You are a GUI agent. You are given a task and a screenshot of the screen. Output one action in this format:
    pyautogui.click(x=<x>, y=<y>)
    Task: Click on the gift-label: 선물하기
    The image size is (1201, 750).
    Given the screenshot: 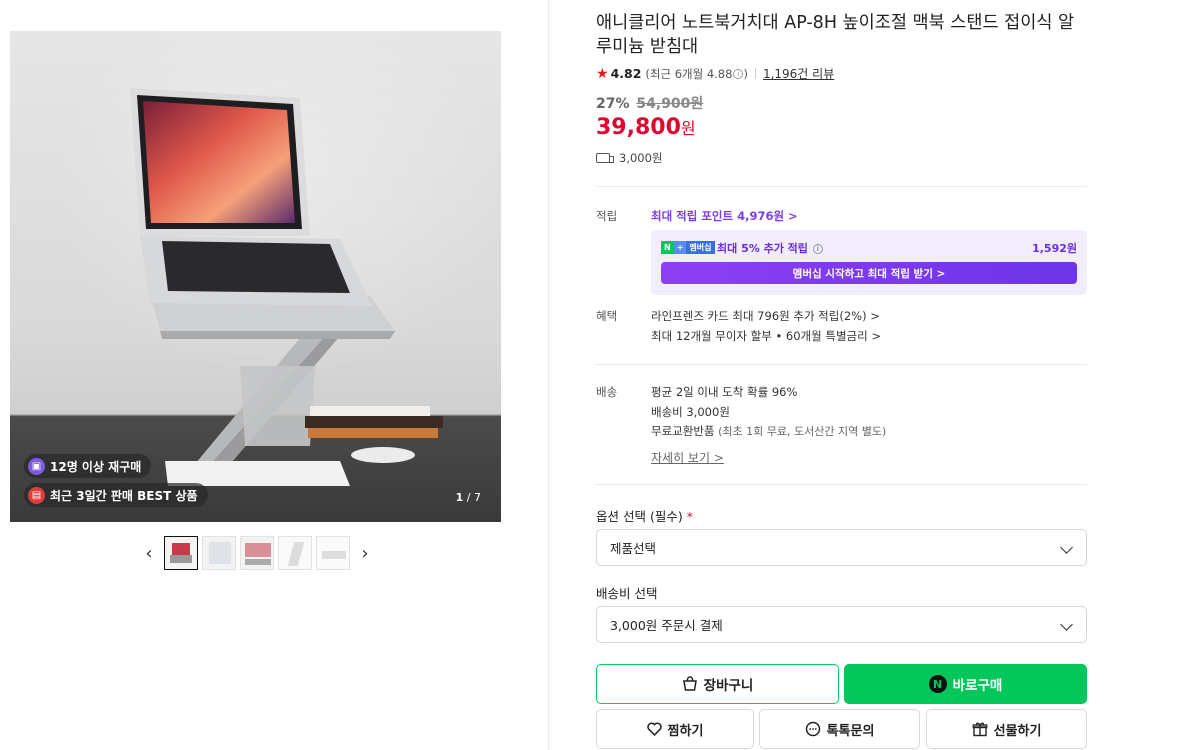 What is the action you would take?
    pyautogui.click(x=1017, y=731)
    